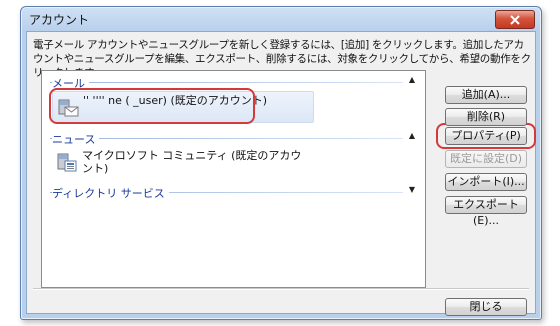  What do you see at coordinates (281, 289) in the screenshot?
I see `footer-divider` at bounding box center [281, 289].